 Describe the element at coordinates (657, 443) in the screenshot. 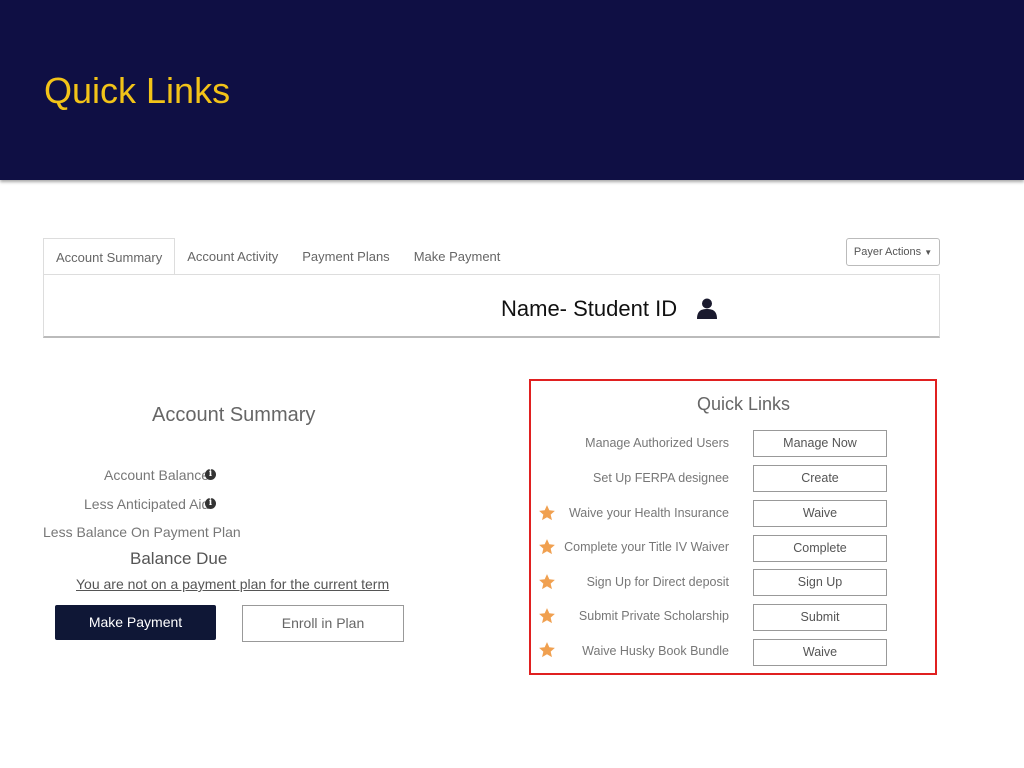

I see `quick-link-label: Manage Authorized Users` at that location.